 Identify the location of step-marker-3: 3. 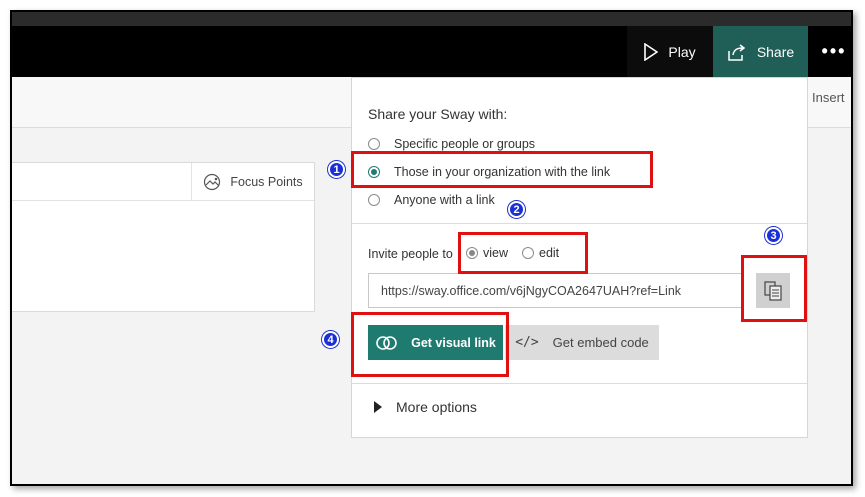
(773, 235).